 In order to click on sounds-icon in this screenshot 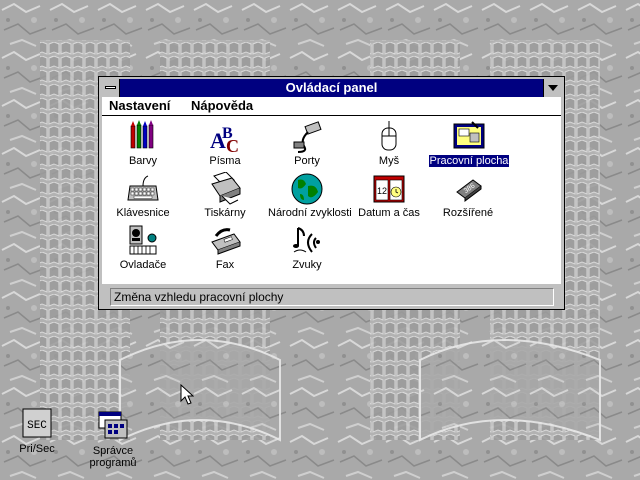, I will do `click(306, 240)`.